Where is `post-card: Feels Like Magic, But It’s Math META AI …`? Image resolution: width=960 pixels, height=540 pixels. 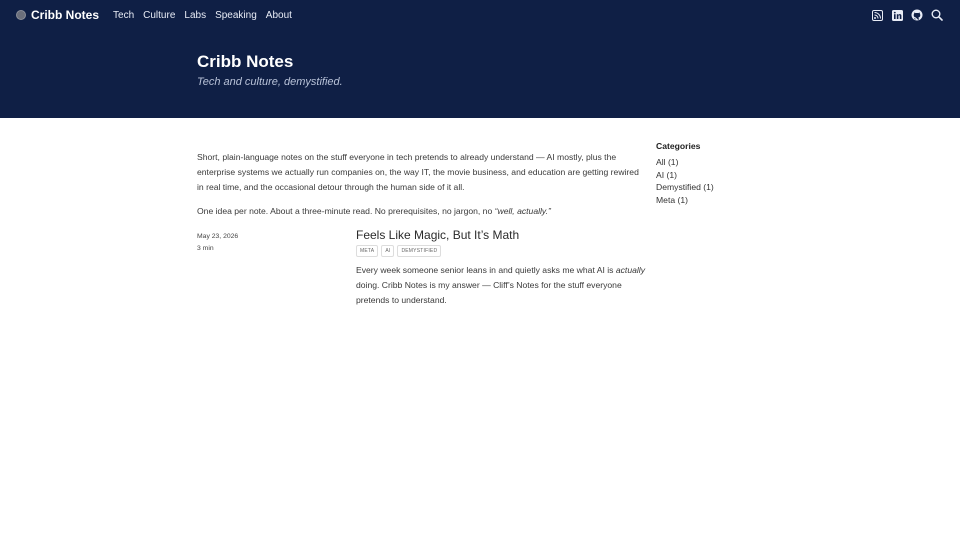
post-card: Feels Like Magic, But It’s Math META AI … is located at coordinates (501, 268).